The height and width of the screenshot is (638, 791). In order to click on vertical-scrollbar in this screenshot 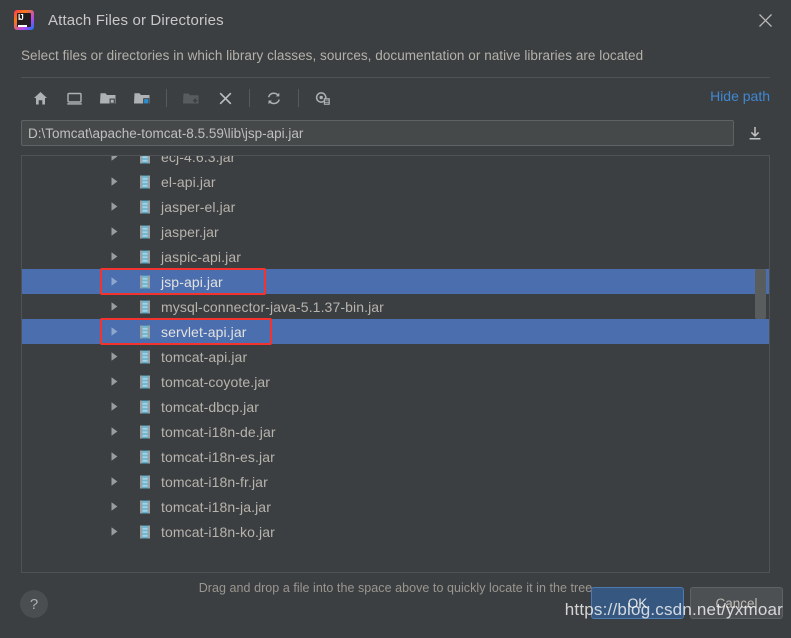, I will do `click(760, 364)`.